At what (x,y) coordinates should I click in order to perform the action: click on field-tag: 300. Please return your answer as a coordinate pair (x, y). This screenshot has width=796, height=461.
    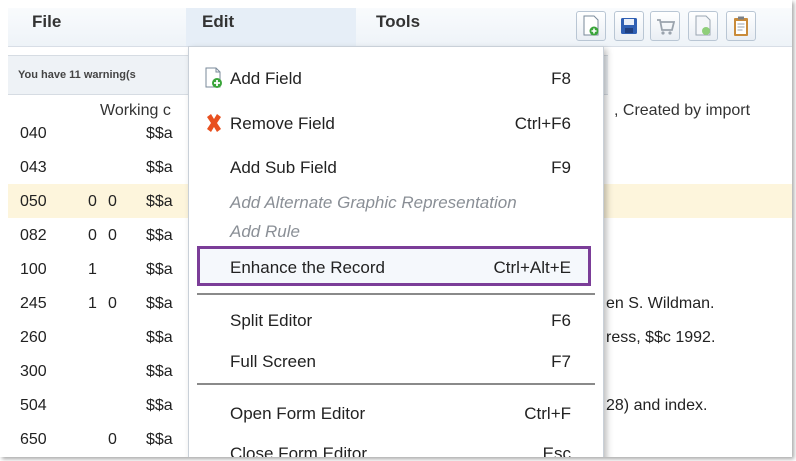
    Looking at the image, I should click on (33, 371).